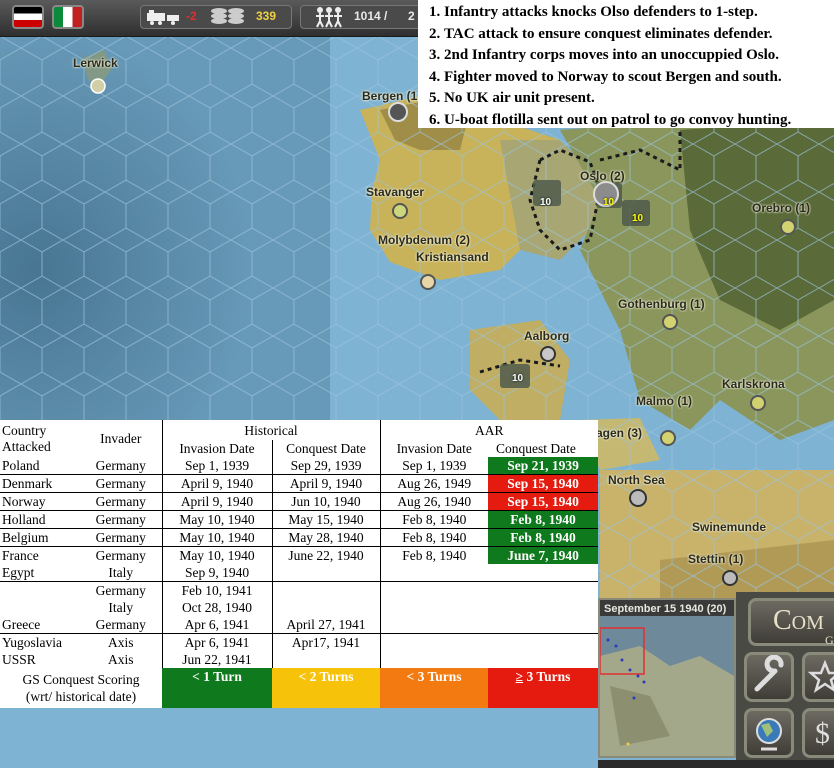 Image resolution: width=834 pixels, height=768 pixels. What do you see at coordinates (781, 208) in the screenshot?
I see `map-label-orebro: Orebro (1)` at bounding box center [781, 208].